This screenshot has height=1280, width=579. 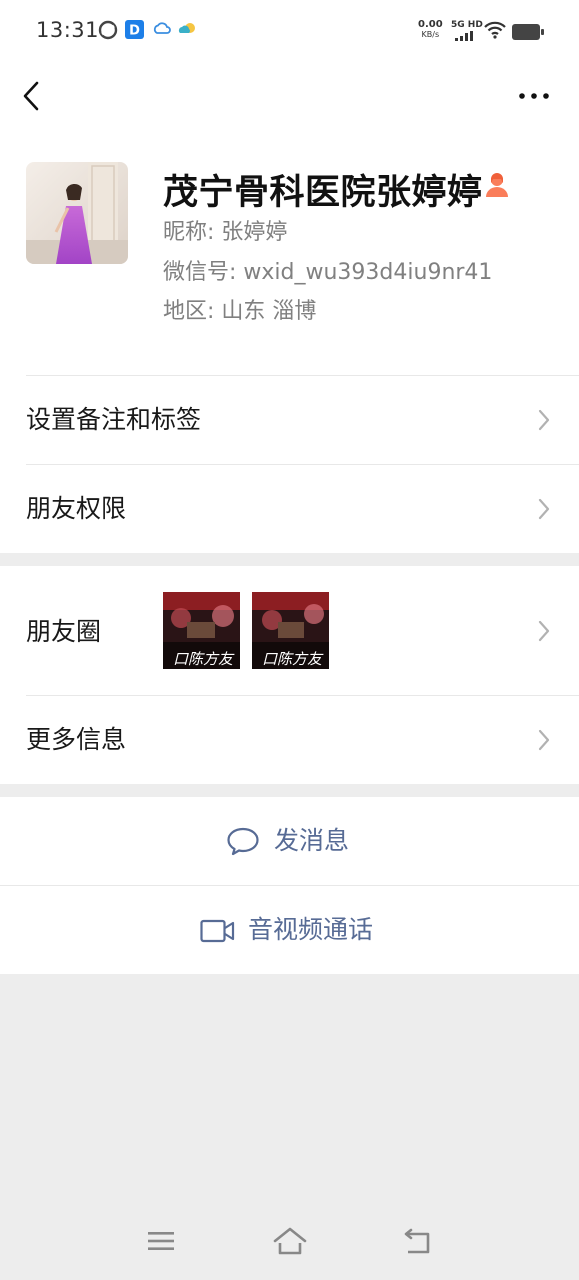 What do you see at coordinates (289, 739) in the screenshot?
I see `more-info-row: 更多信息` at bounding box center [289, 739].